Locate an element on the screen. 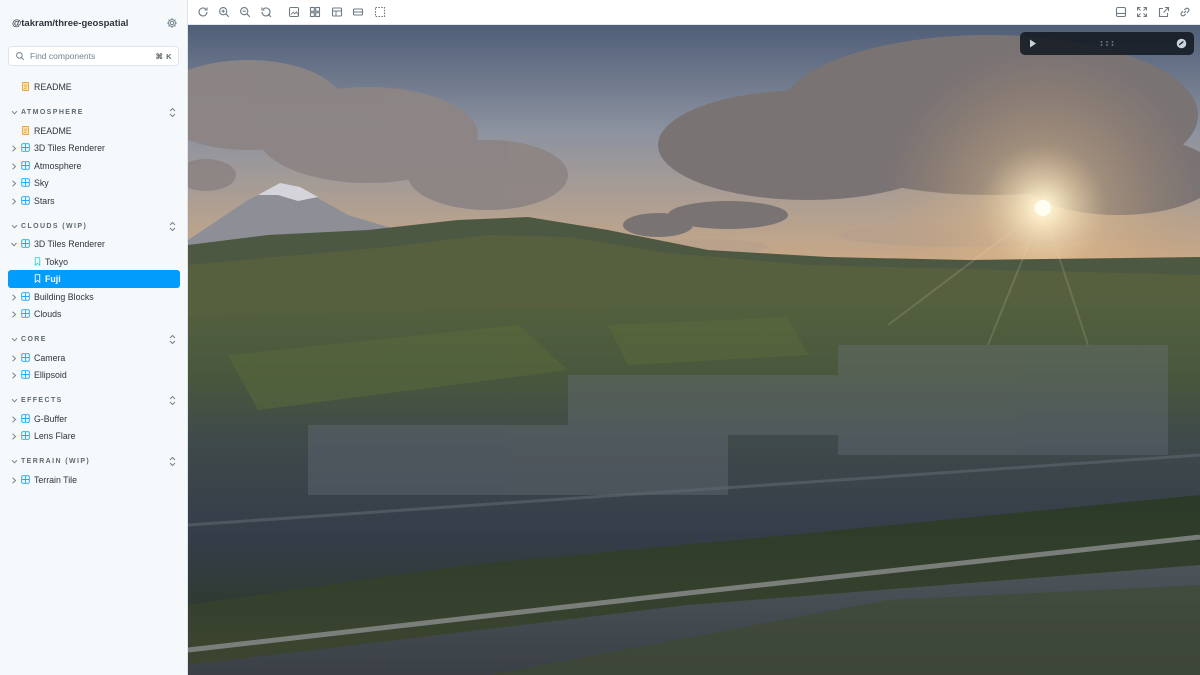 The width and height of the screenshot is (1200, 675). open-new-tab-icon is located at coordinates (1164, 12).